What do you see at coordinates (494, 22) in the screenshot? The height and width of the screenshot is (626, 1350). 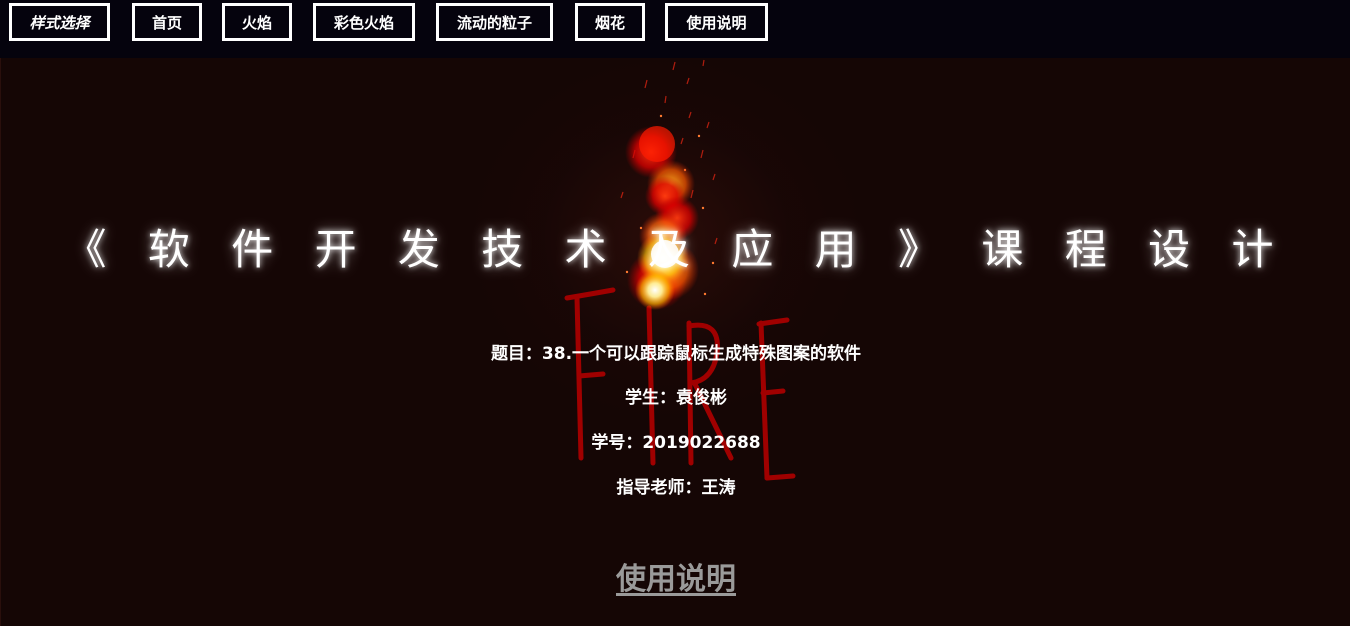 I see `nav-flowing-particles-button: 流动的粒子` at bounding box center [494, 22].